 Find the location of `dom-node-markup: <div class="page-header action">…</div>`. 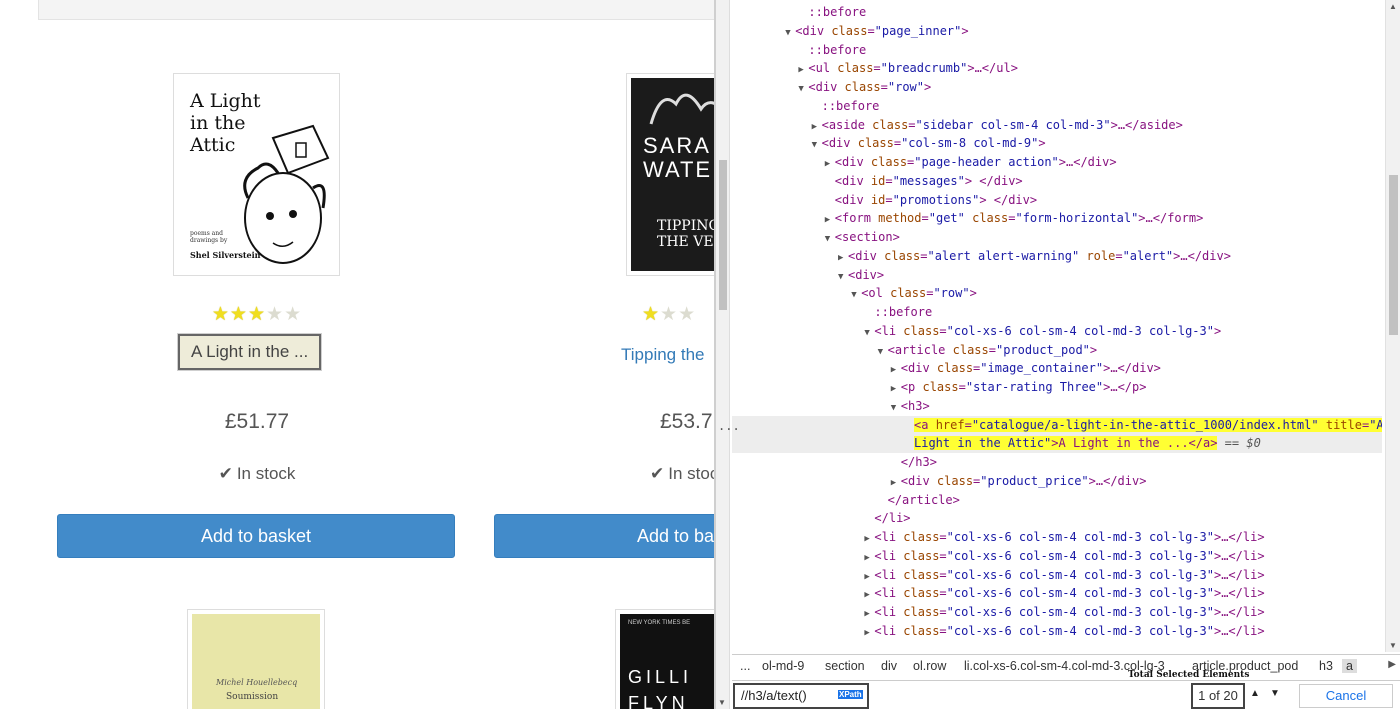

dom-node-markup: <div class="page-header action">…</div> is located at coordinates (975, 162).